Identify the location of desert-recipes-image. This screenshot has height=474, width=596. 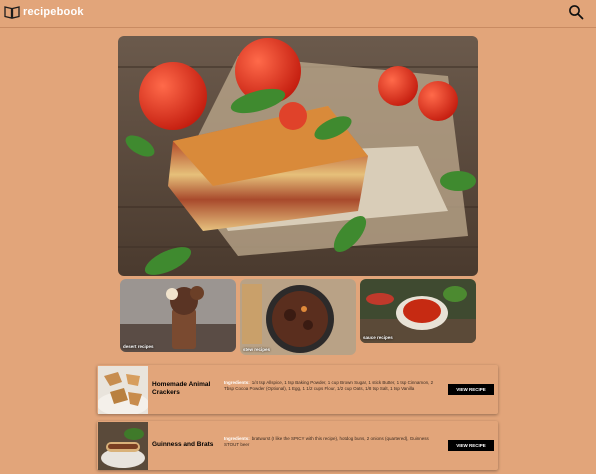
(178, 315).